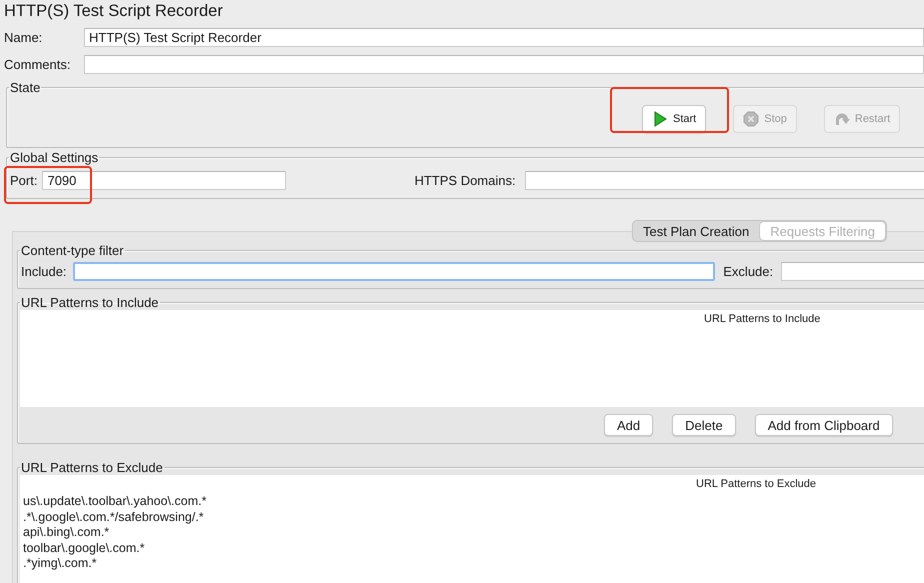 The height and width of the screenshot is (583, 924). What do you see at coordinates (37, 64) in the screenshot?
I see `comments-label: Comments:` at bounding box center [37, 64].